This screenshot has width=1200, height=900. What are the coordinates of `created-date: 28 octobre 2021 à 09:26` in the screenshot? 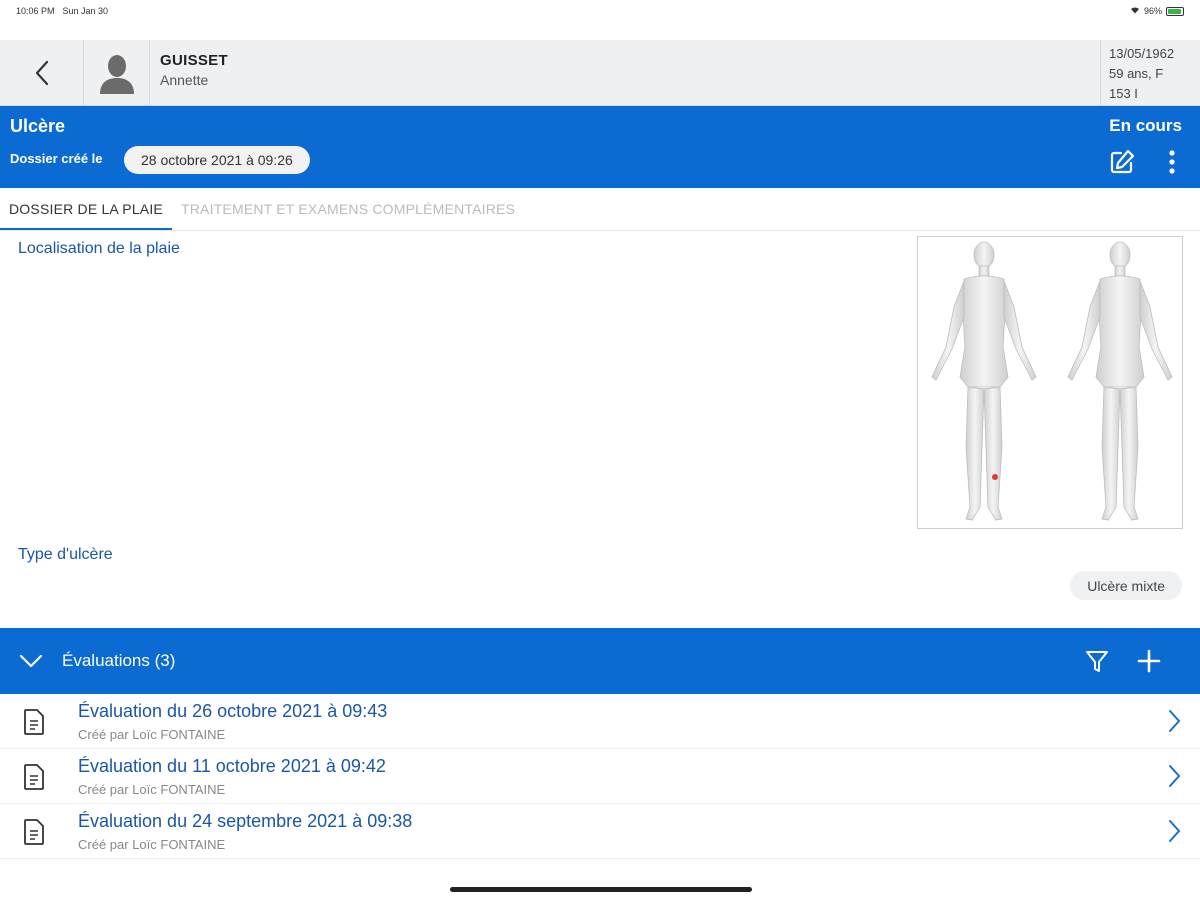 It's located at (217, 160).